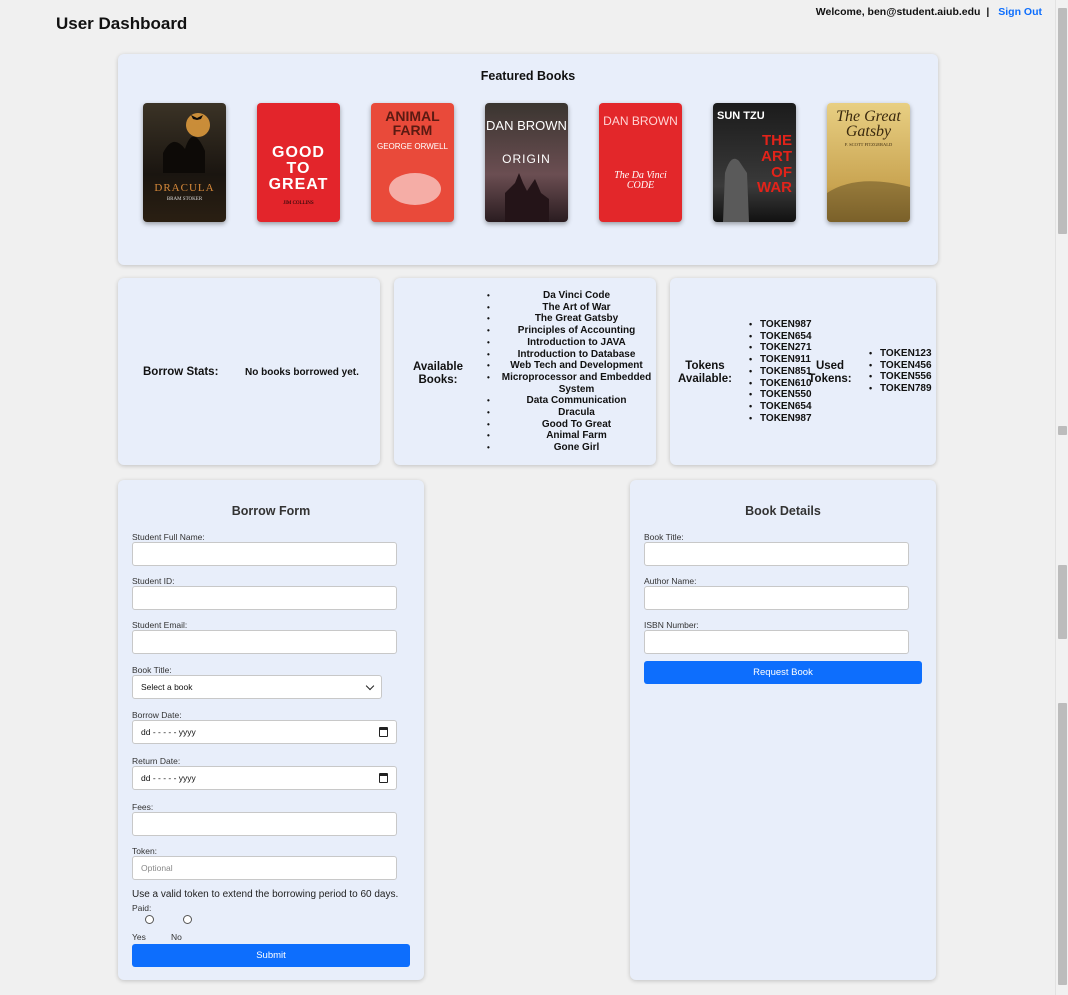  Describe the element at coordinates (868, 201) in the screenshot. I see `landscape-illustration` at that location.